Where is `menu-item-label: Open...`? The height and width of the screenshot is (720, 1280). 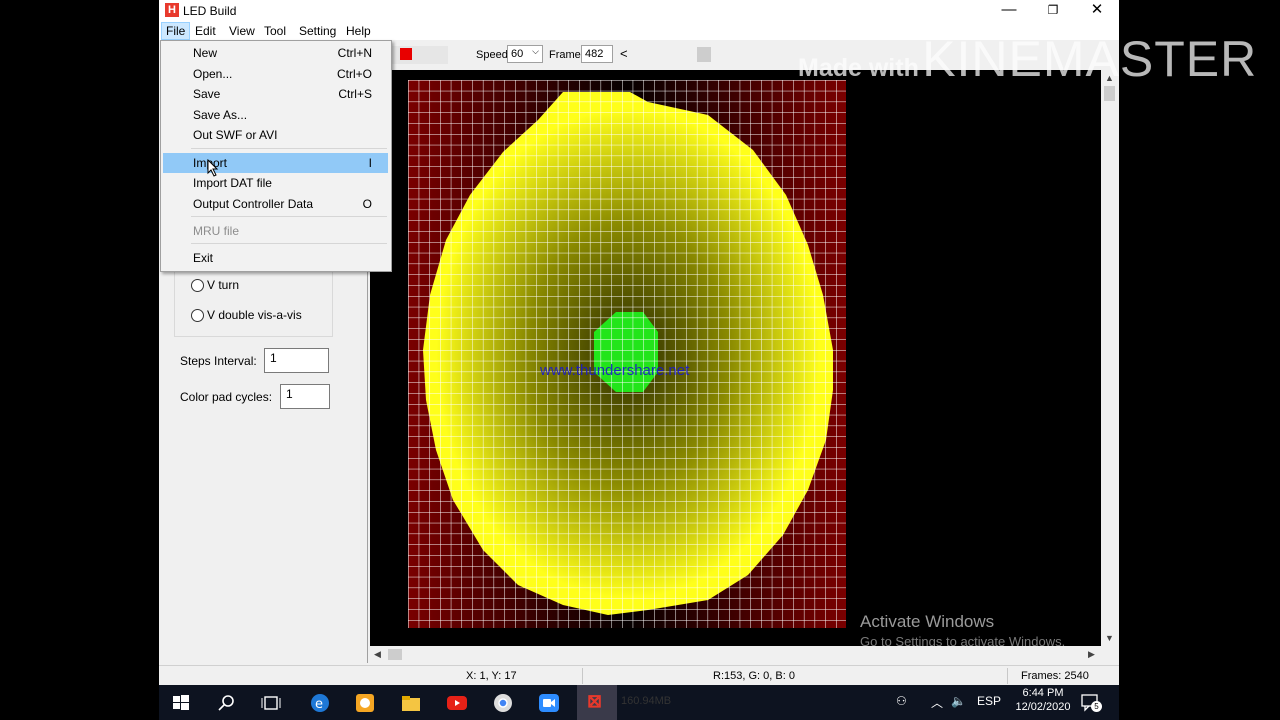 menu-item-label: Open... is located at coordinates (213, 74).